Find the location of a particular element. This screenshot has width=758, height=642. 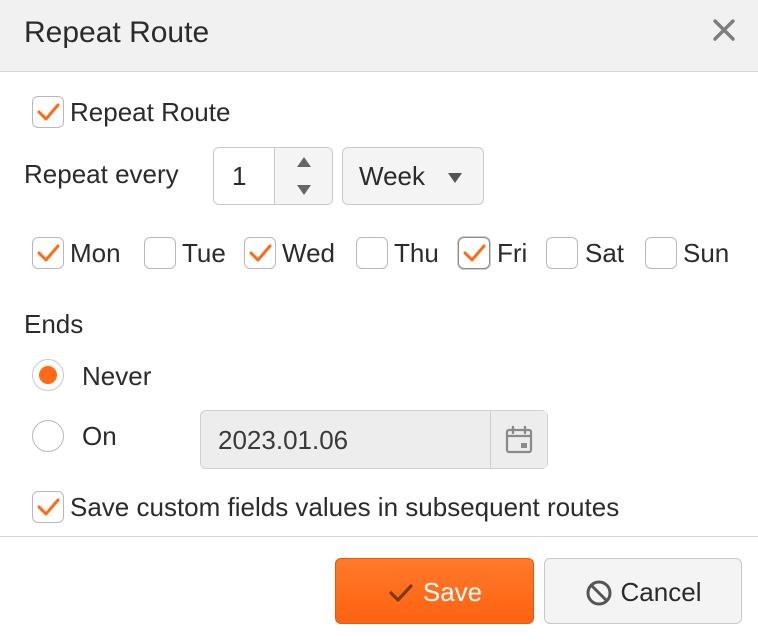

day-label-tue: Tue is located at coordinates (204, 253).